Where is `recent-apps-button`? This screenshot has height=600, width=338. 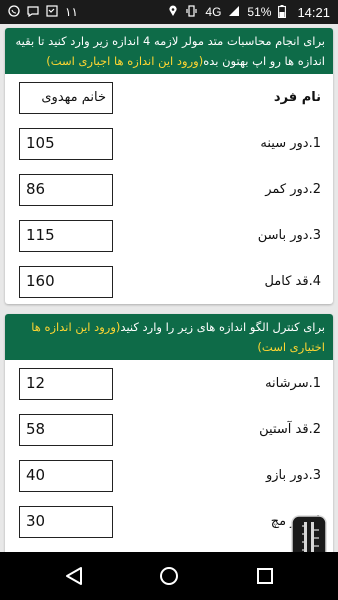
recent-apps-button is located at coordinates (265, 576).